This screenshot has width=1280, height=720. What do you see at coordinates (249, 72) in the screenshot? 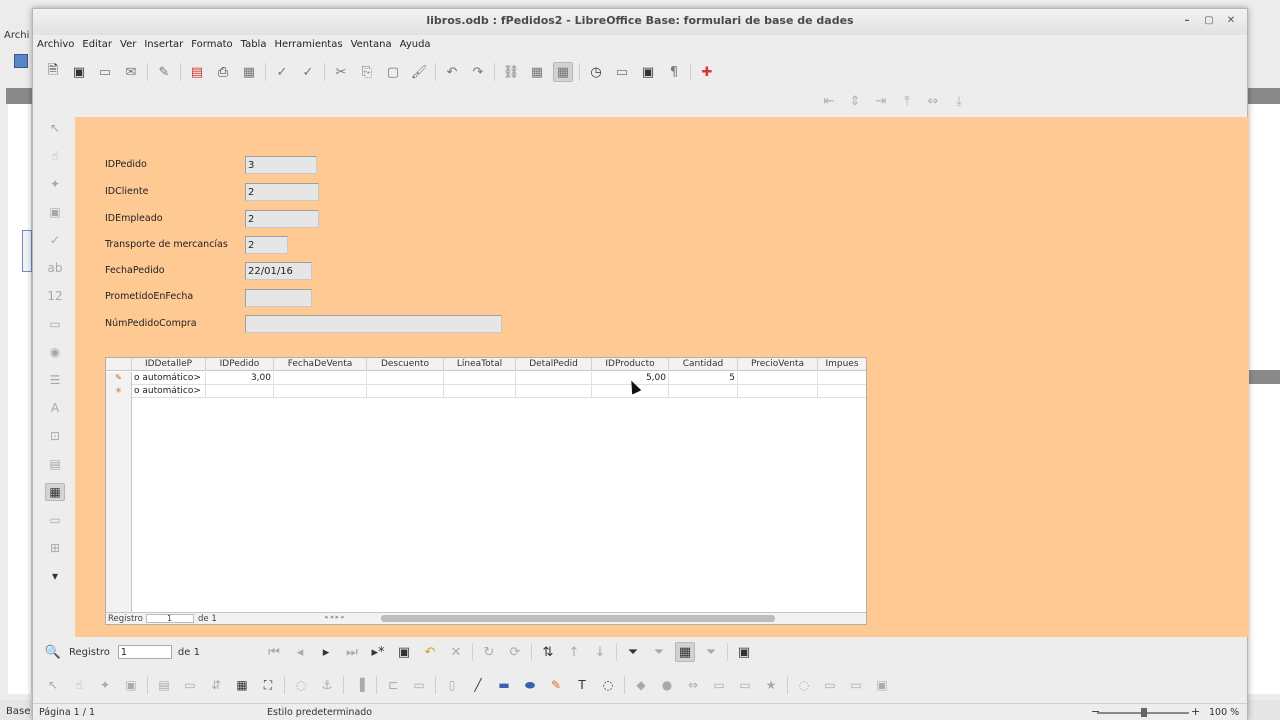
I see `print-preview-icon: ▦` at bounding box center [249, 72].